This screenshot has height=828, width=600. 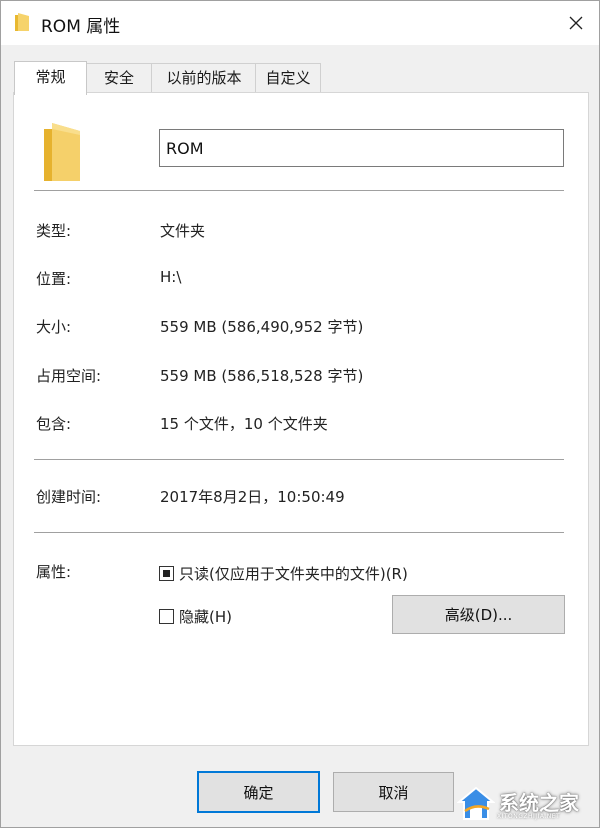 I want to click on close-button, so click(x=576, y=23).